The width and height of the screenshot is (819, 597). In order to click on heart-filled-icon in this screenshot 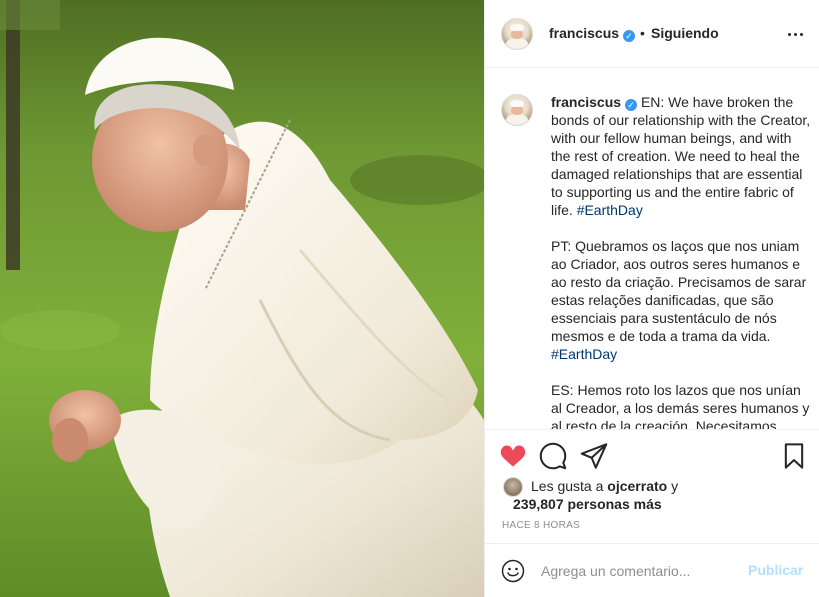, I will do `click(513, 456)`.